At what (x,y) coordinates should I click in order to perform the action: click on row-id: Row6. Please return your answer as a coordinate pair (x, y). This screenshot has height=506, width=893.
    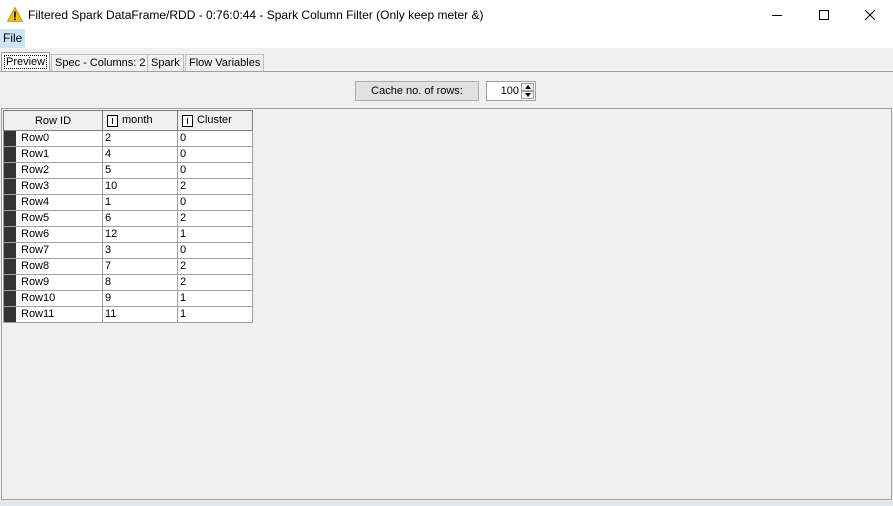
    Looking at the image, I should click on (35, 234).